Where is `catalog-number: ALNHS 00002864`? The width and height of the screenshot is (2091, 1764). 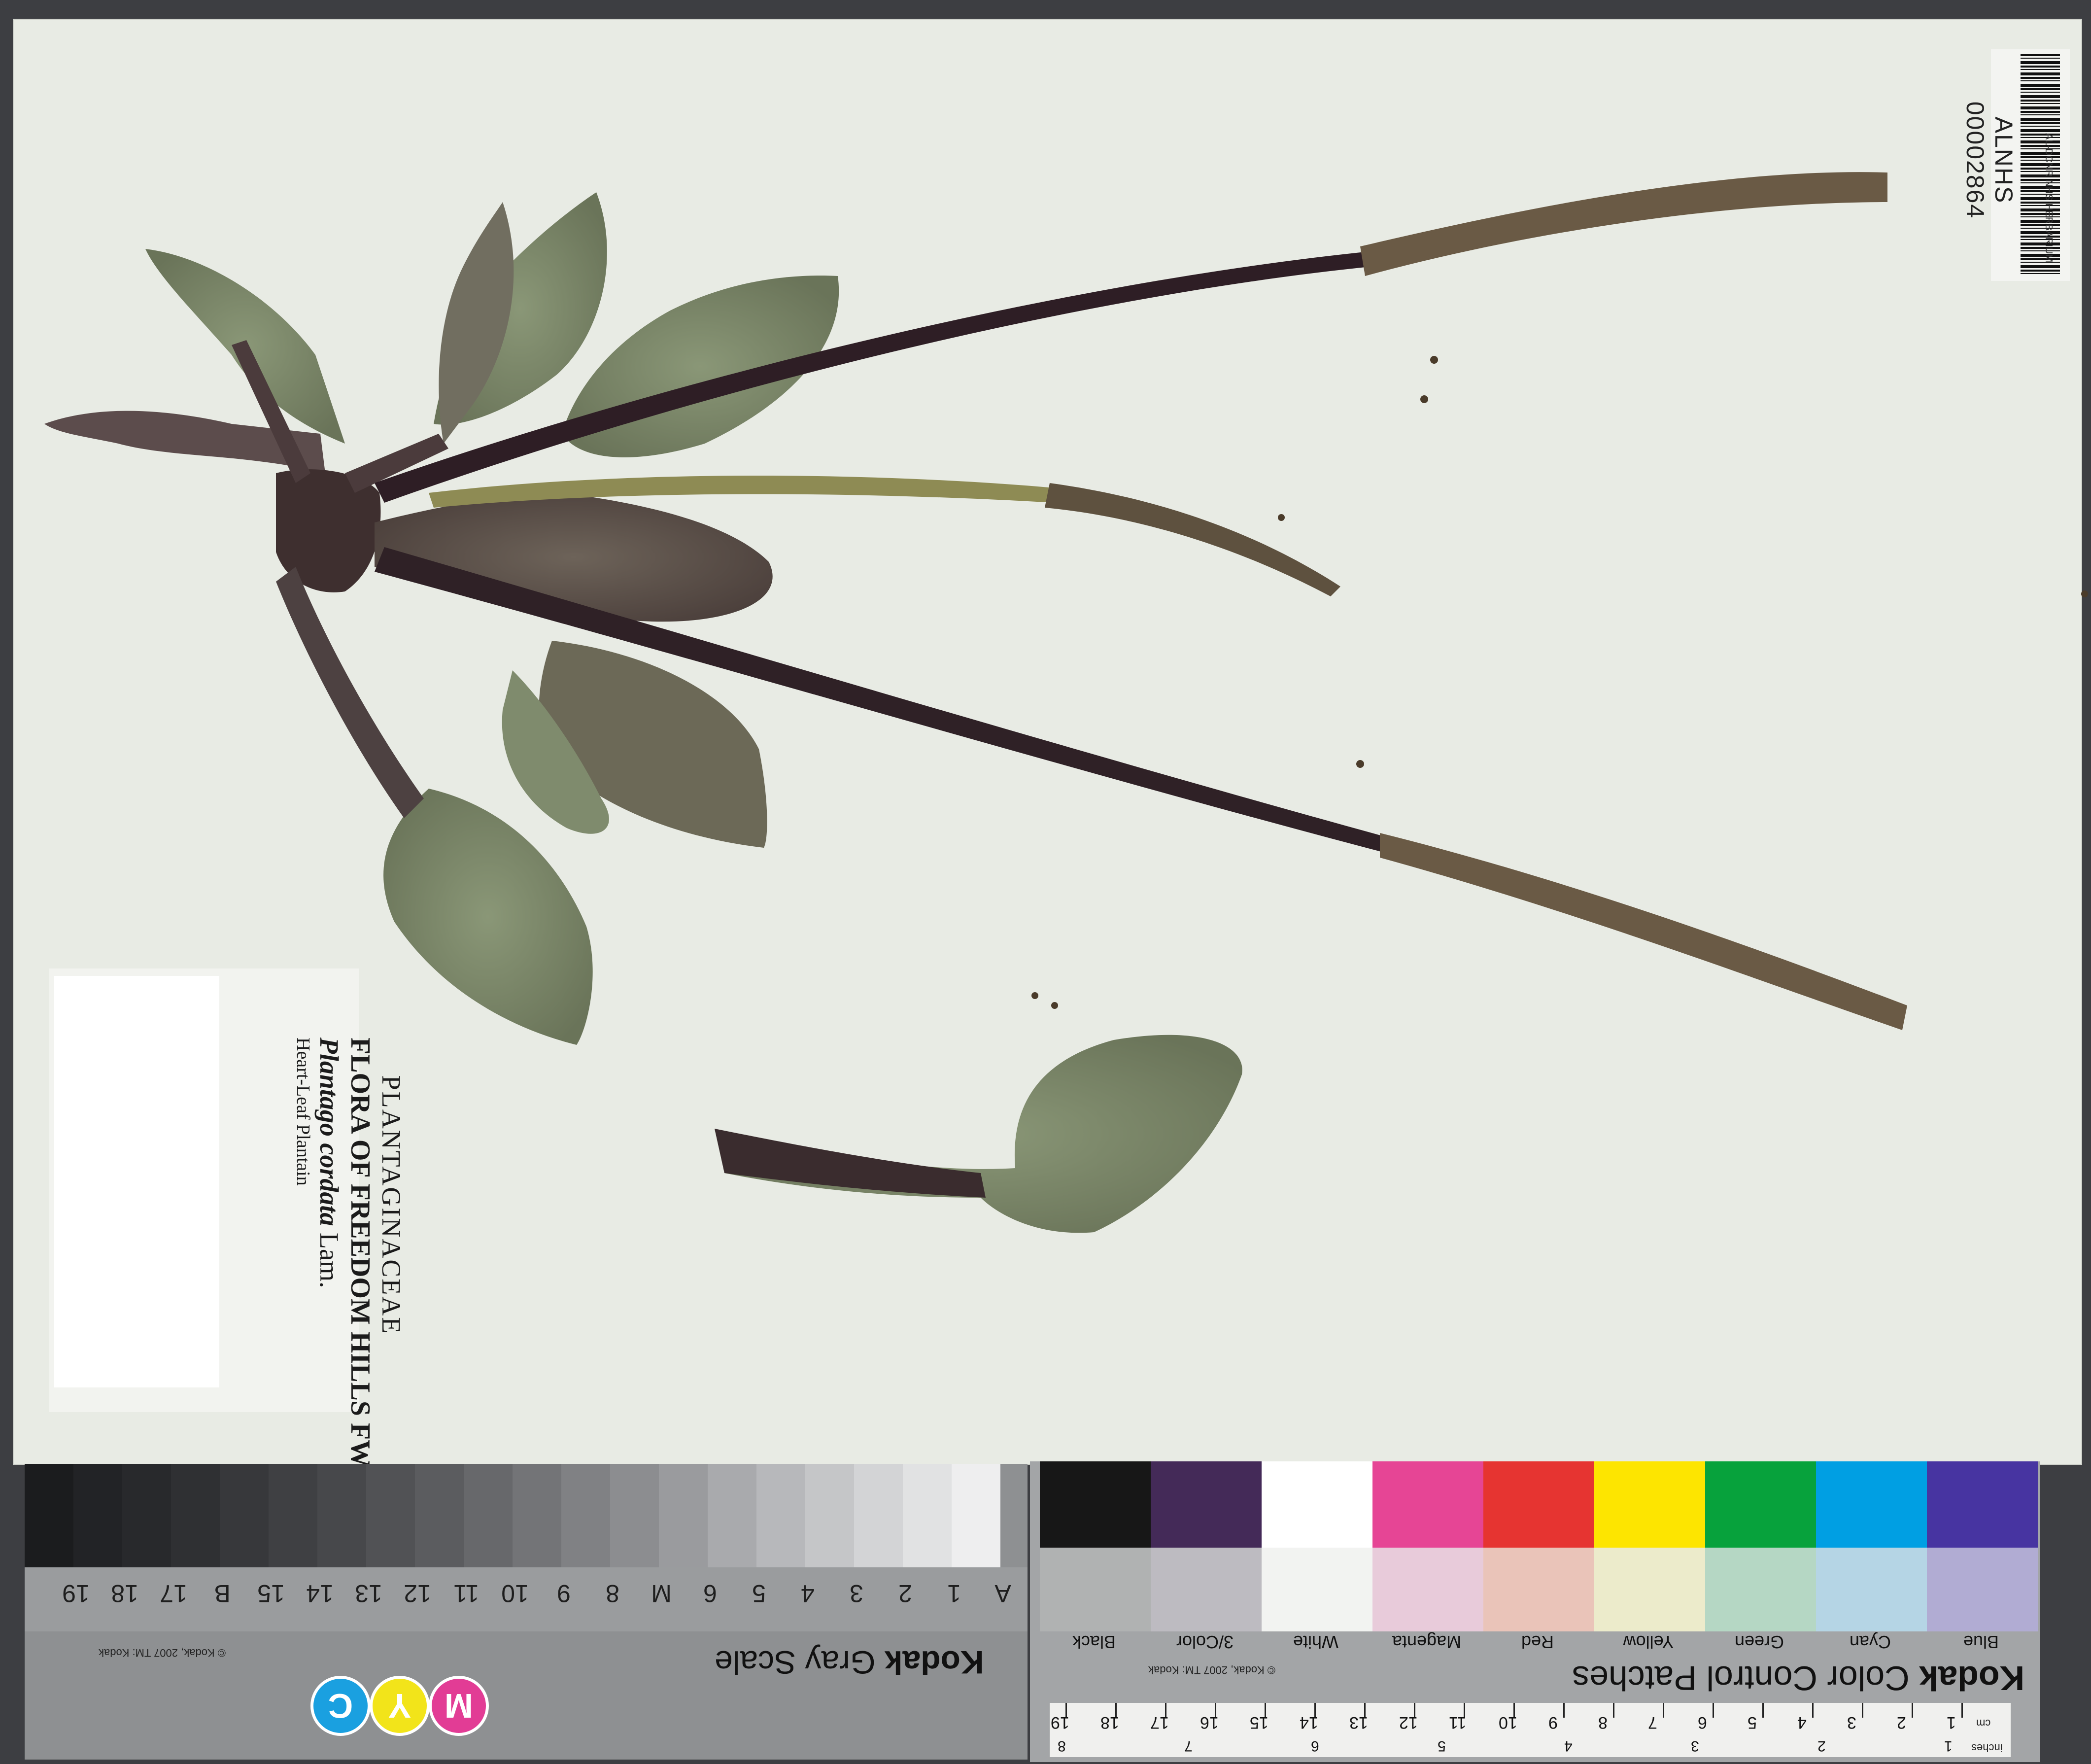
catalog-number: ALNHS 00002864 is located at coordinates (1990, 160).